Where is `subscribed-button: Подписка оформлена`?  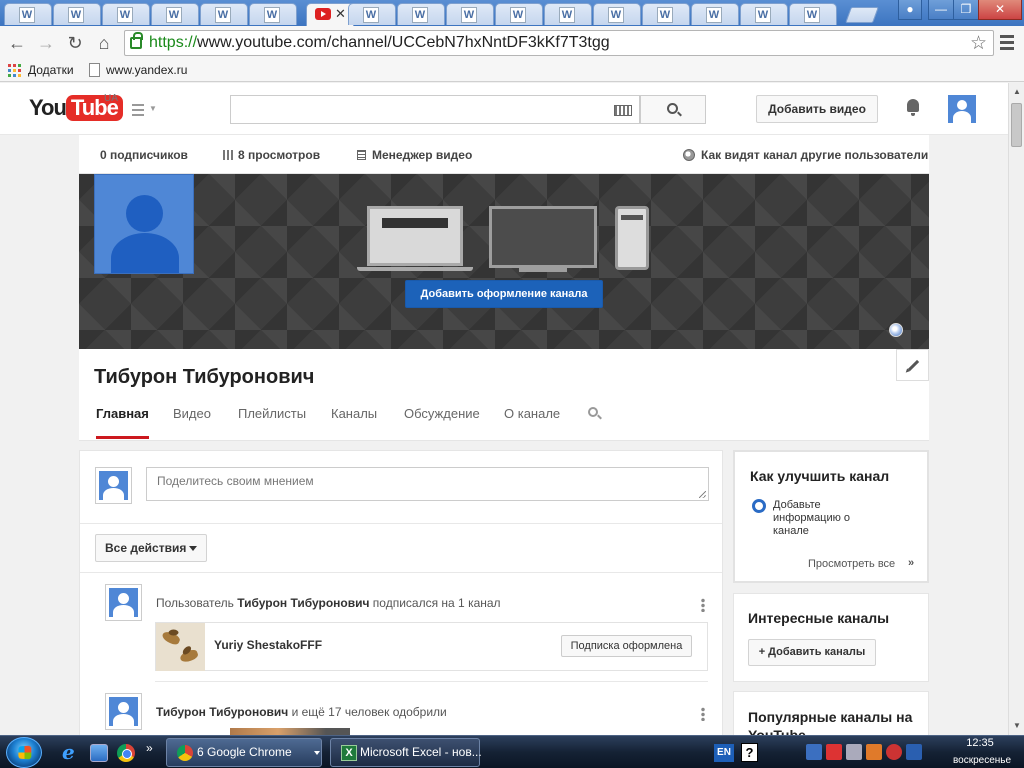 subscribed-button: Подписка оформлена is located at coordinates (626, 646).